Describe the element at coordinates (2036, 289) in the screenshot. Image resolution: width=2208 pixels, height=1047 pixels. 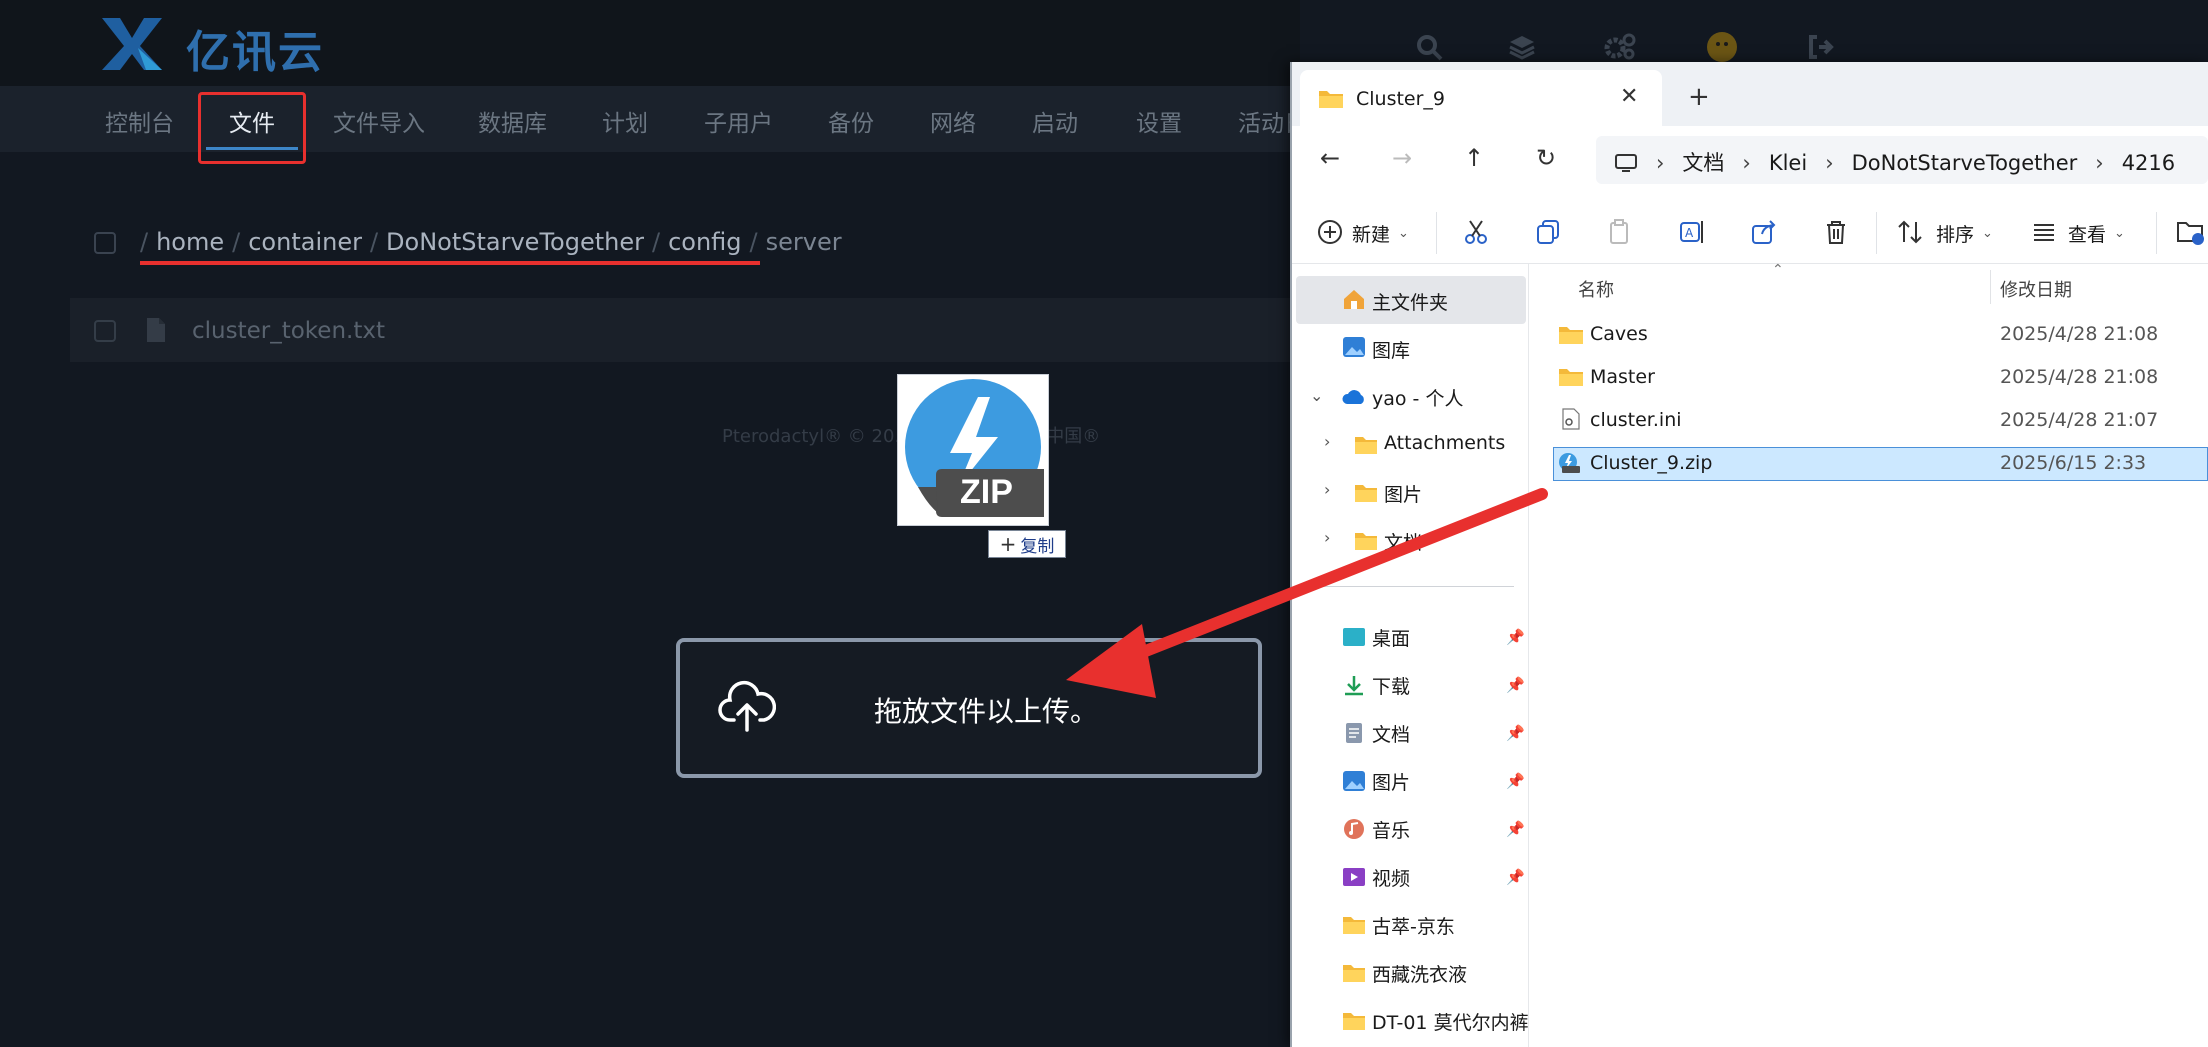
I see `column-header-modified: 修改日期` at that location.